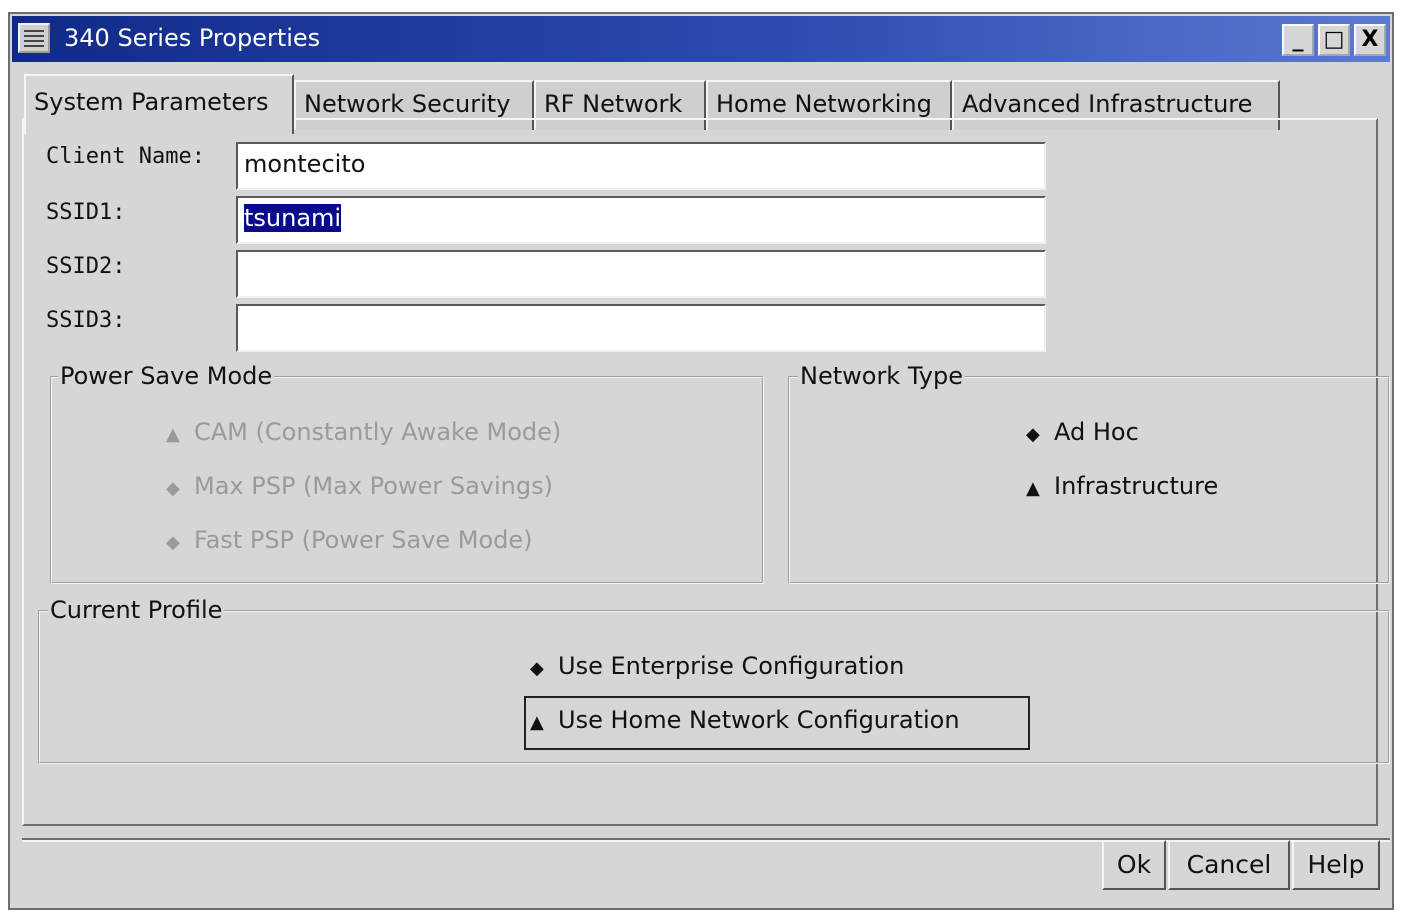 This screenshot has height=914, width=1404. I want to click on radio-home-network-config: ▲ Use Home Network Configuration, so click(745, 720).